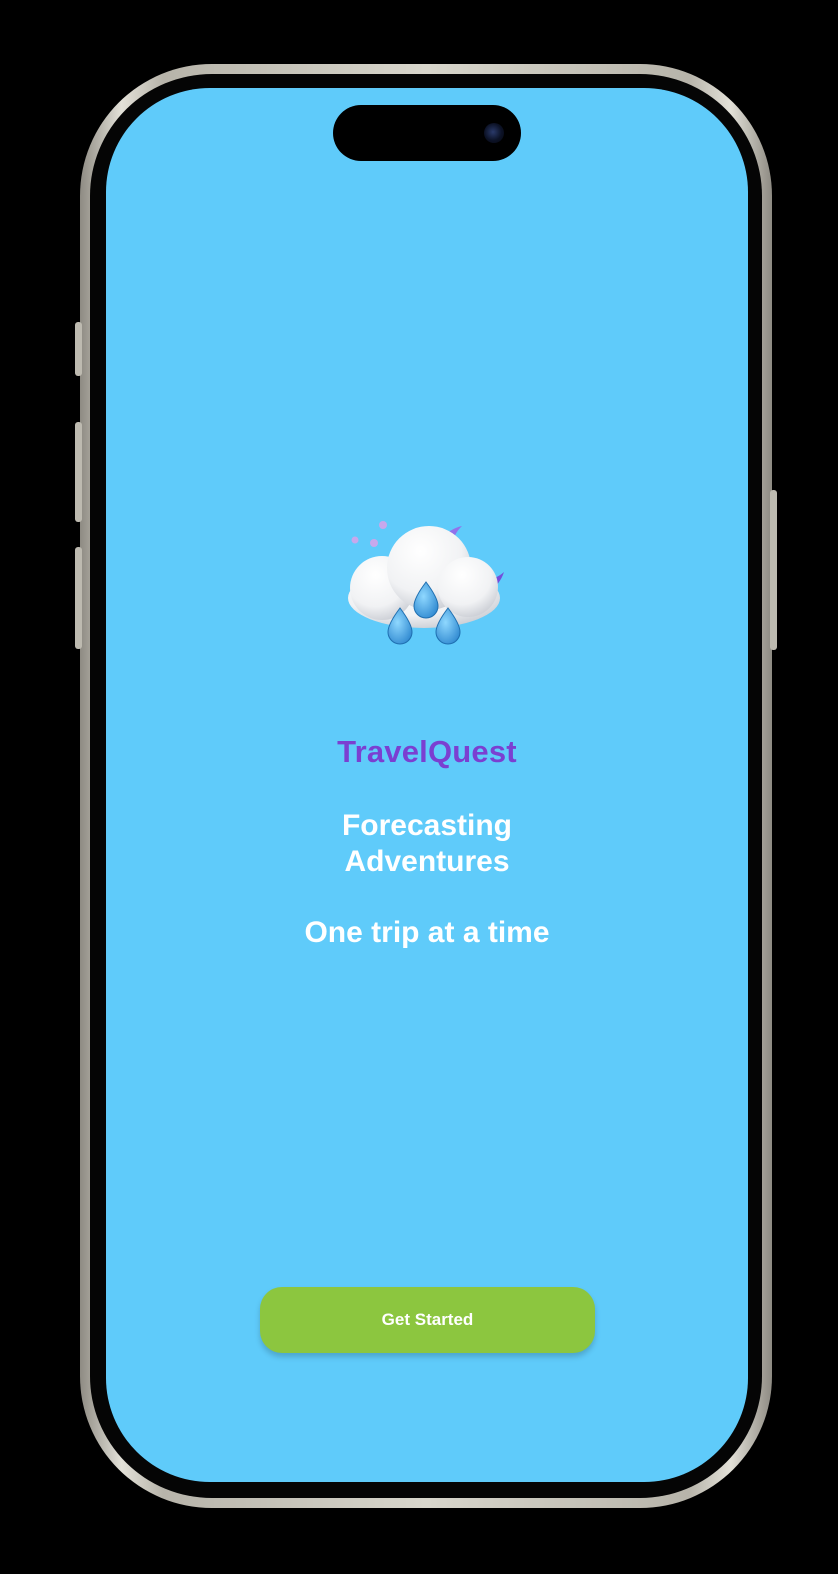 Image resolution: width=838 pixels, height=1574 pixels. What do you see at coordinates (427, 844) in the screenshot?
I see `tagline: Forecasting Adventures` at bounding box center [427, 844].